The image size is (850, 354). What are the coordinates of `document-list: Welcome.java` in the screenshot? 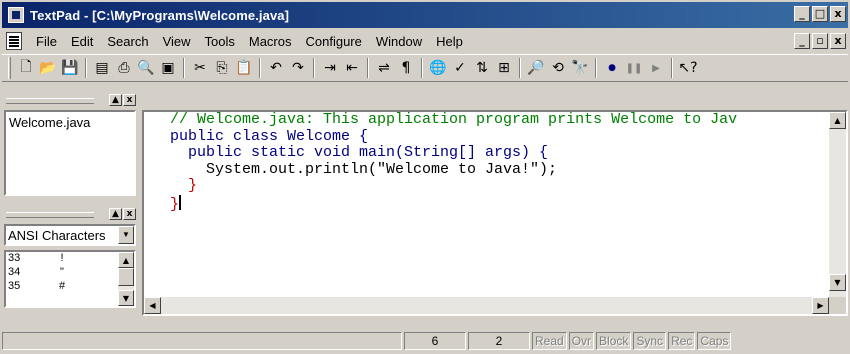 It's located at (70, 153).